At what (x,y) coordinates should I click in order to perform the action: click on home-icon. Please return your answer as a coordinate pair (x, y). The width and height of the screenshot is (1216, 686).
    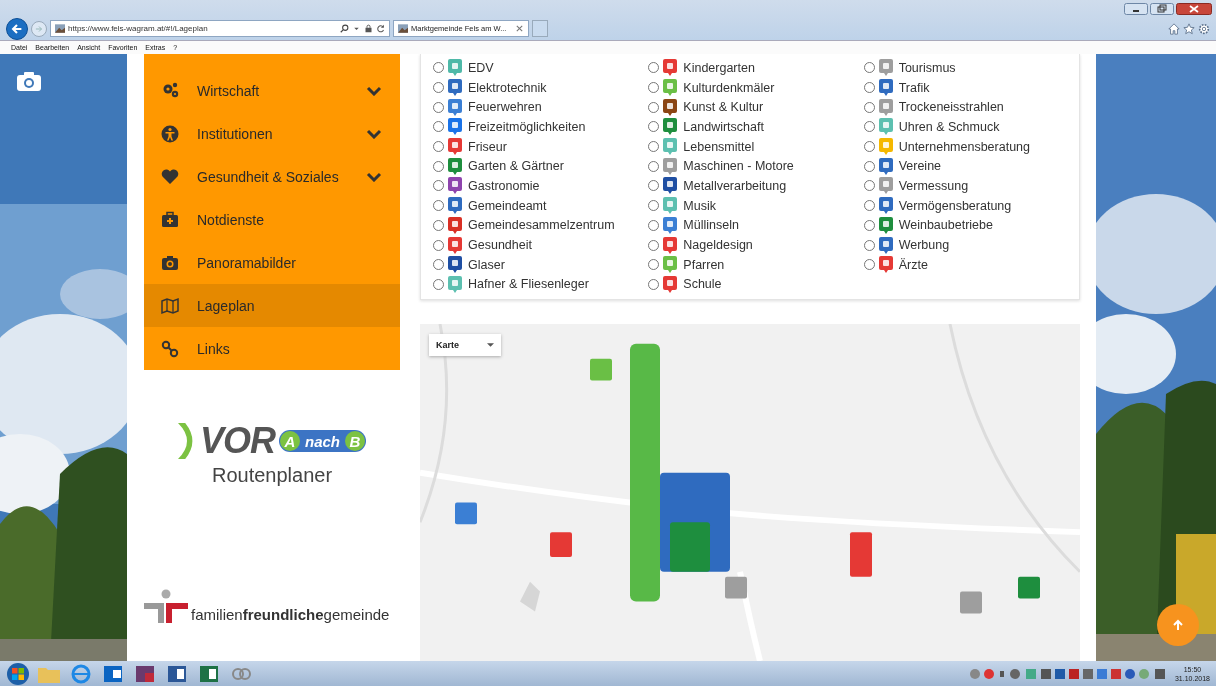
    Looking at the image, I should click on (1174, 28).